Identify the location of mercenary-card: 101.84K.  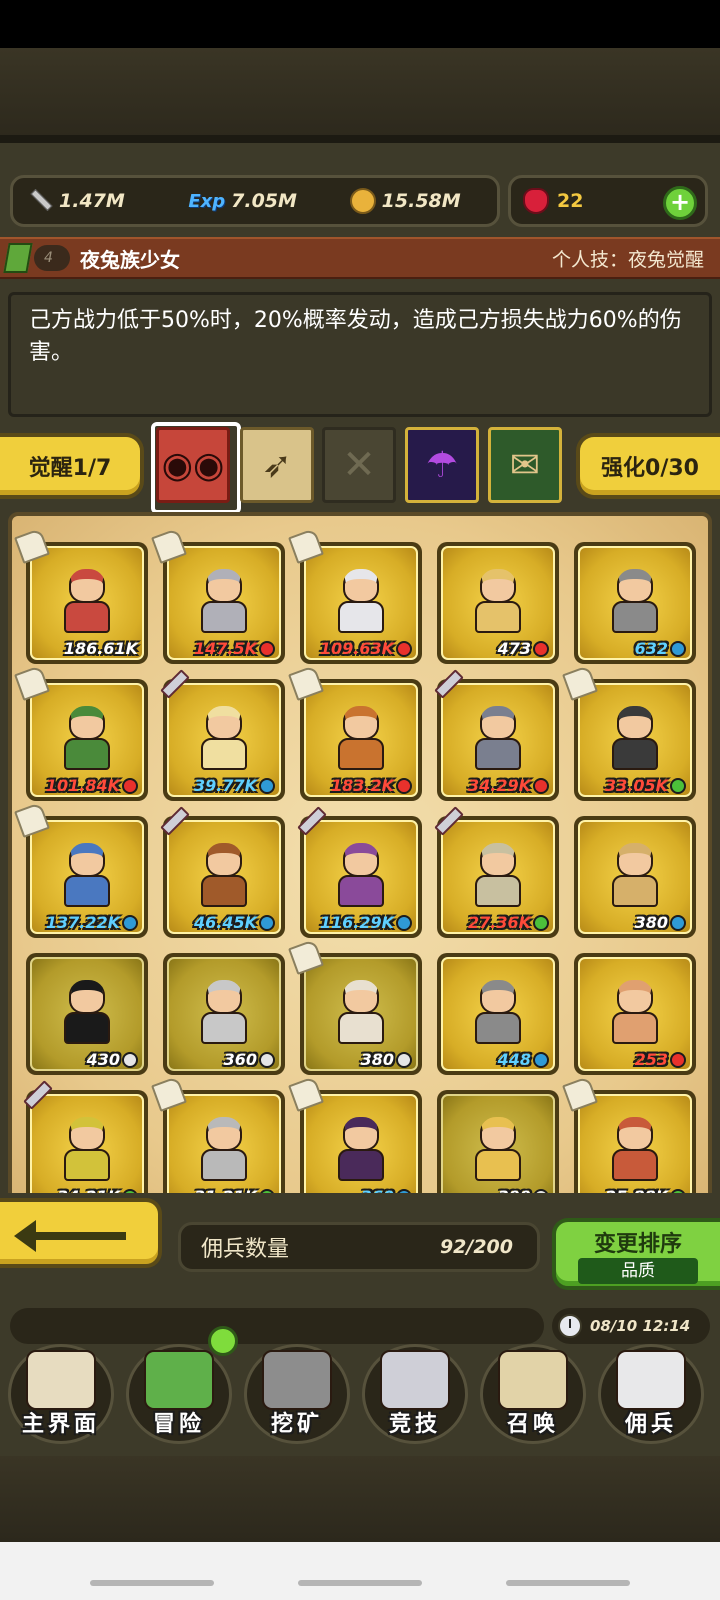
(81, 733).